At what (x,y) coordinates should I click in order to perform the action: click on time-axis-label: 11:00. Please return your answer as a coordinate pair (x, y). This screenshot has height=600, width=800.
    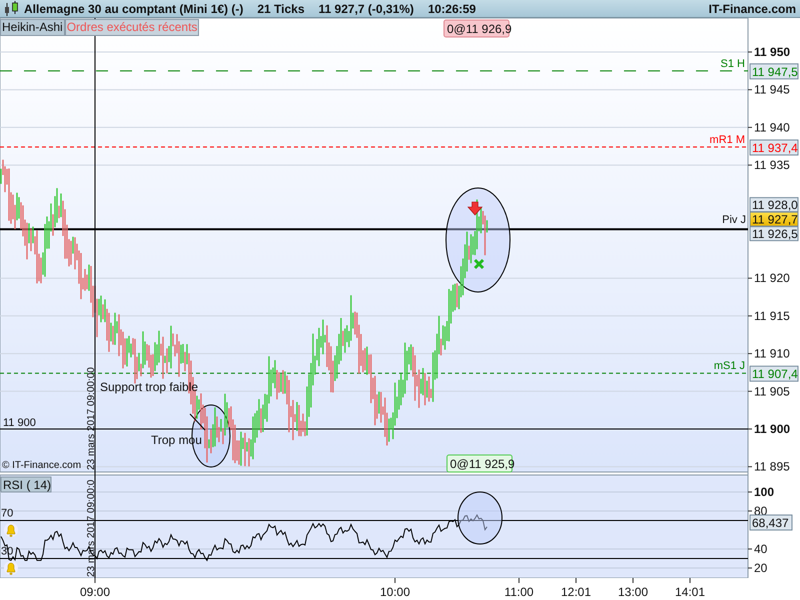
    Looking at the image, I should click on (519, 592).